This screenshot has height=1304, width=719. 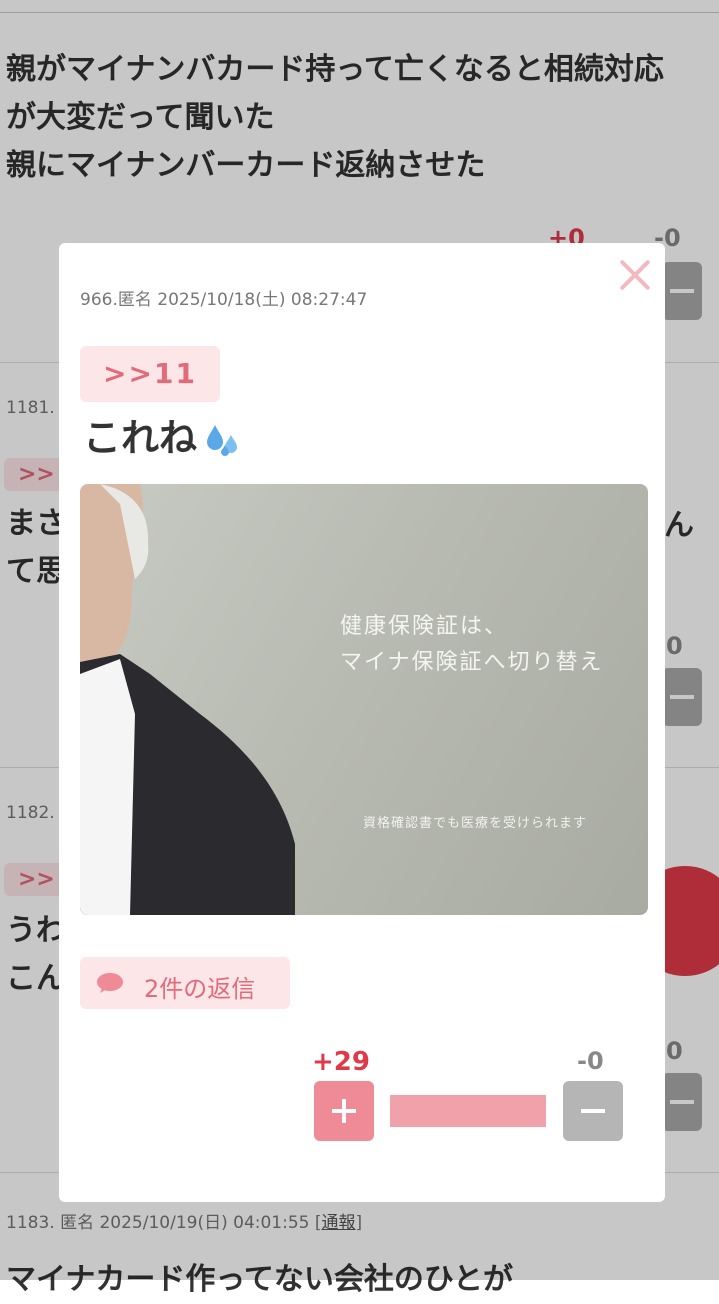 I want to click on vote-minus-button, so click(x=593, y=1111).